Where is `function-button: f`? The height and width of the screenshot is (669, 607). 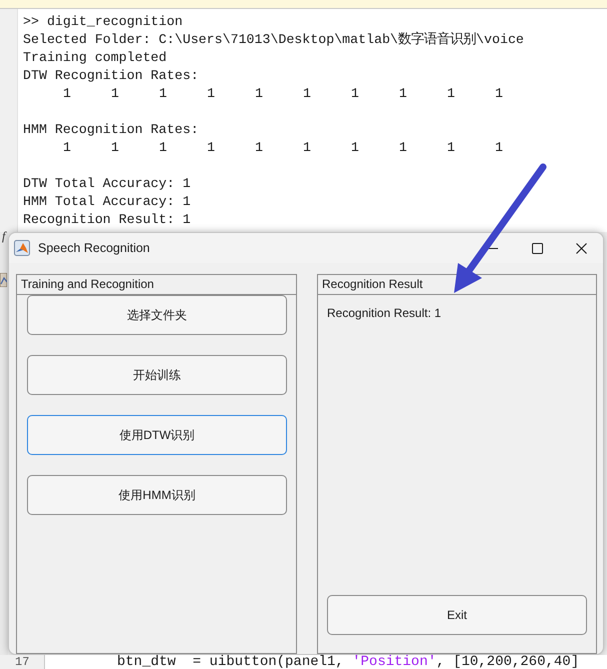 function-button: f is located at coordinates (4, 236).